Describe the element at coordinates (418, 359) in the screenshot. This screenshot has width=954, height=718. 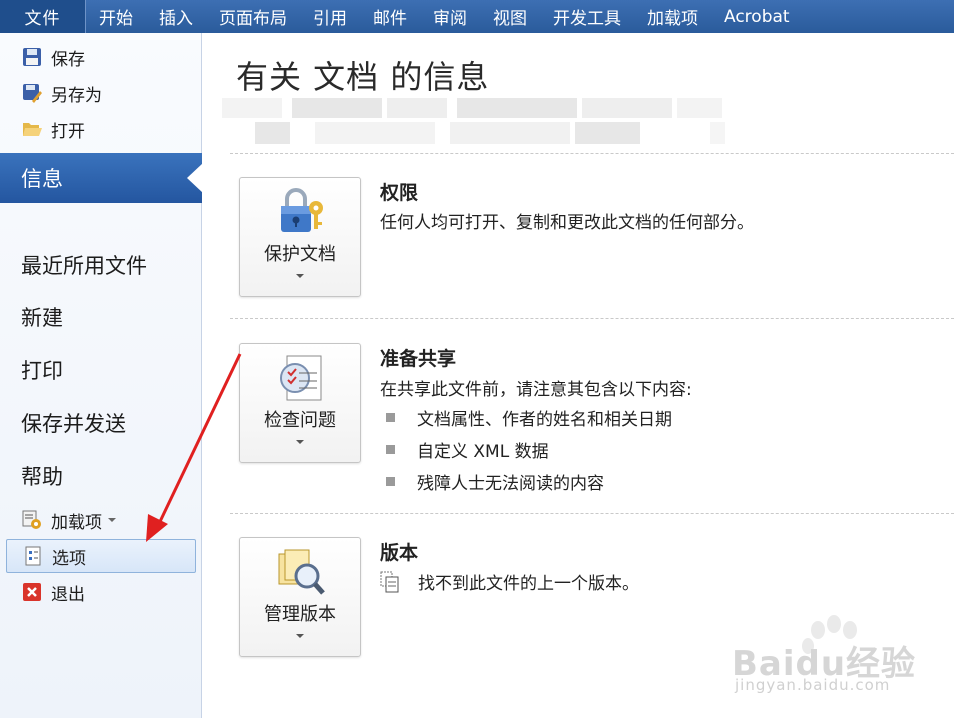
I see `prepare-title: 准备共享` at that location.